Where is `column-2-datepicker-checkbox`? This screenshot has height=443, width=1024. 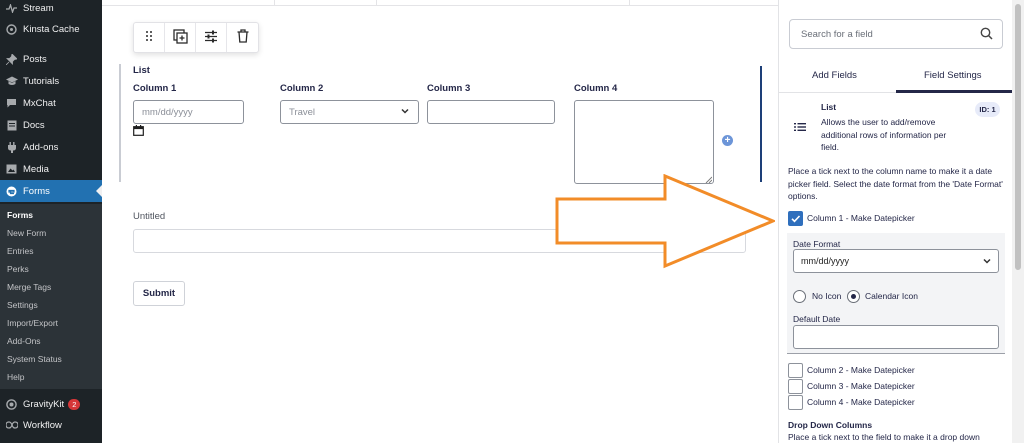 column-2-datepicker-checkbox is located at coordinates (795, 370).